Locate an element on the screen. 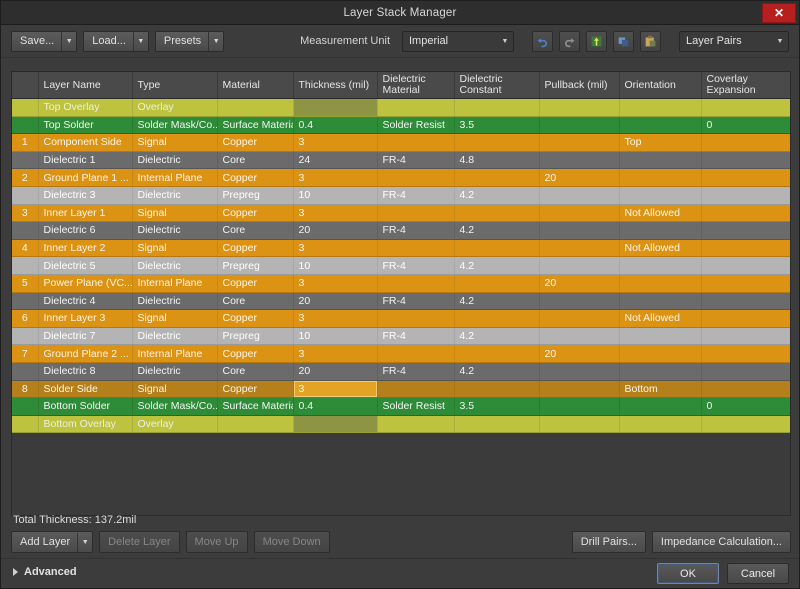 The height and width of the screenshot is (589, 800). cell-name: Dielectric 5 is located at coordinates (85, 265).